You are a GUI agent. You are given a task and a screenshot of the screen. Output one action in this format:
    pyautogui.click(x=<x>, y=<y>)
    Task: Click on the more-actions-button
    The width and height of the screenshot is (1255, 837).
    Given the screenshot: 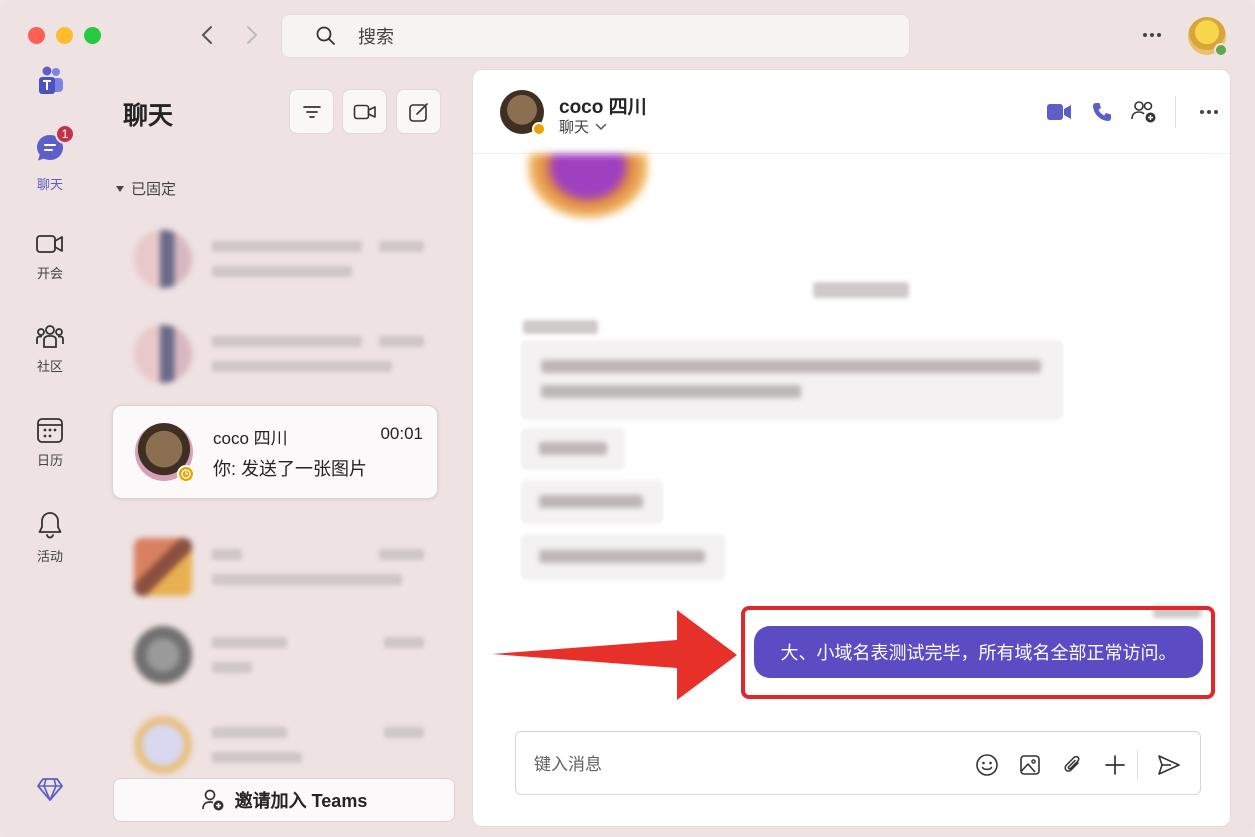 What is the action you would take?
    pyautogui.click(x=1115, y=765)
    